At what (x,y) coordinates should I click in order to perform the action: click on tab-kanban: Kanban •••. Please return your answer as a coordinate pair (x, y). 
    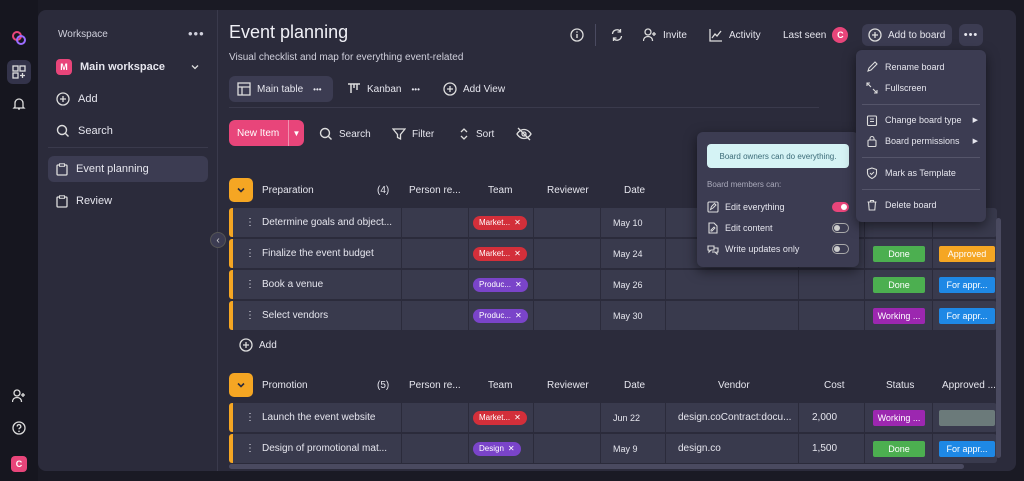
    Looking at the image, I should click on (383, 89).